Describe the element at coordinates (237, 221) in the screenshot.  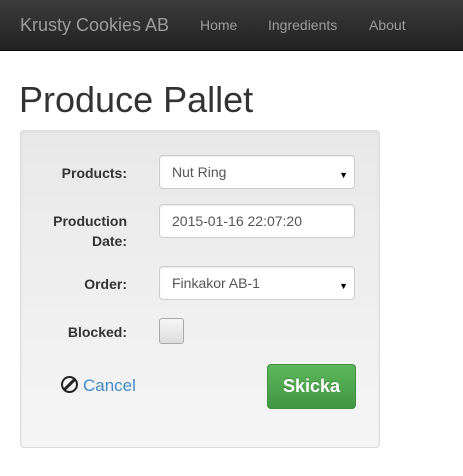
I see `production-date-value: 2015-01-16 22:07:20` at that location.